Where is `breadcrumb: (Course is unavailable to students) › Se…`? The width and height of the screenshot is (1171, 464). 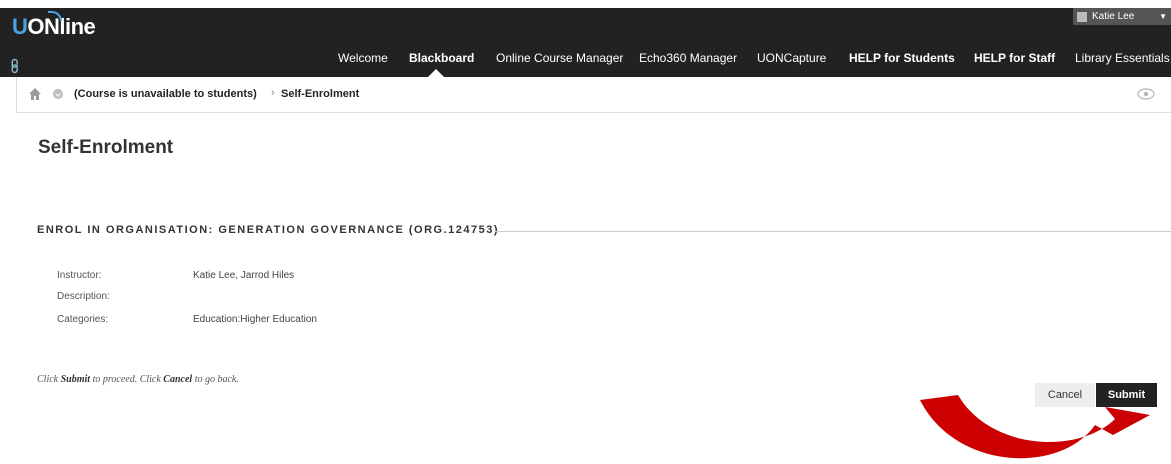
breadcrumb: (Course is unavailable to students) › Se… is located at coordinates (593, 95).